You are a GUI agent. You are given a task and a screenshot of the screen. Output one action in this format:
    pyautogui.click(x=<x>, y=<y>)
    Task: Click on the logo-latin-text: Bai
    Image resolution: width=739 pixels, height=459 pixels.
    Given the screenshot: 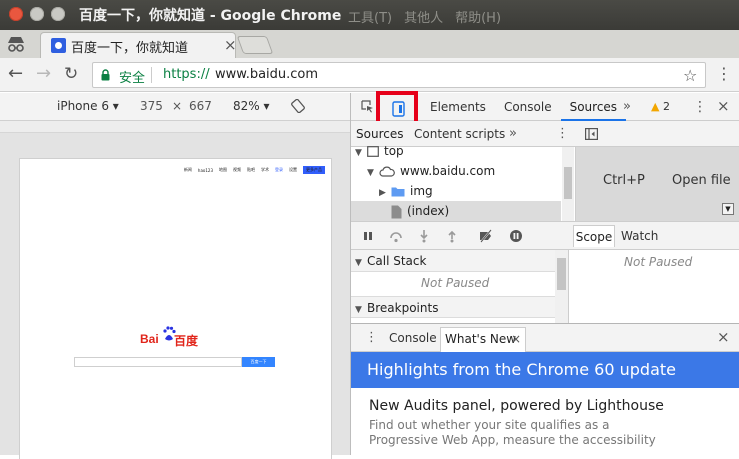 What is the action you would take?
    pyautogui.click(x=149, y=339)
    